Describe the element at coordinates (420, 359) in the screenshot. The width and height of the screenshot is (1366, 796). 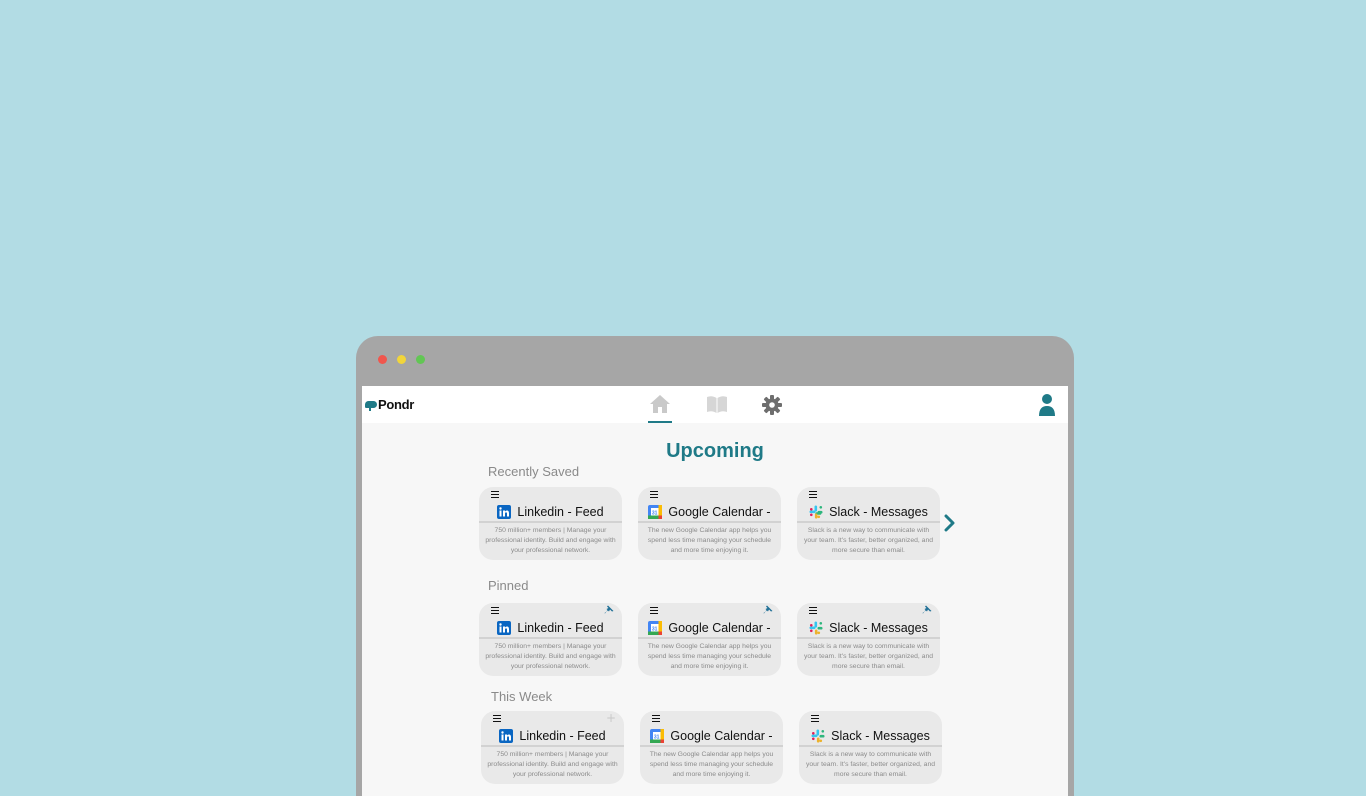
I see `maximize-window-button` at that location.